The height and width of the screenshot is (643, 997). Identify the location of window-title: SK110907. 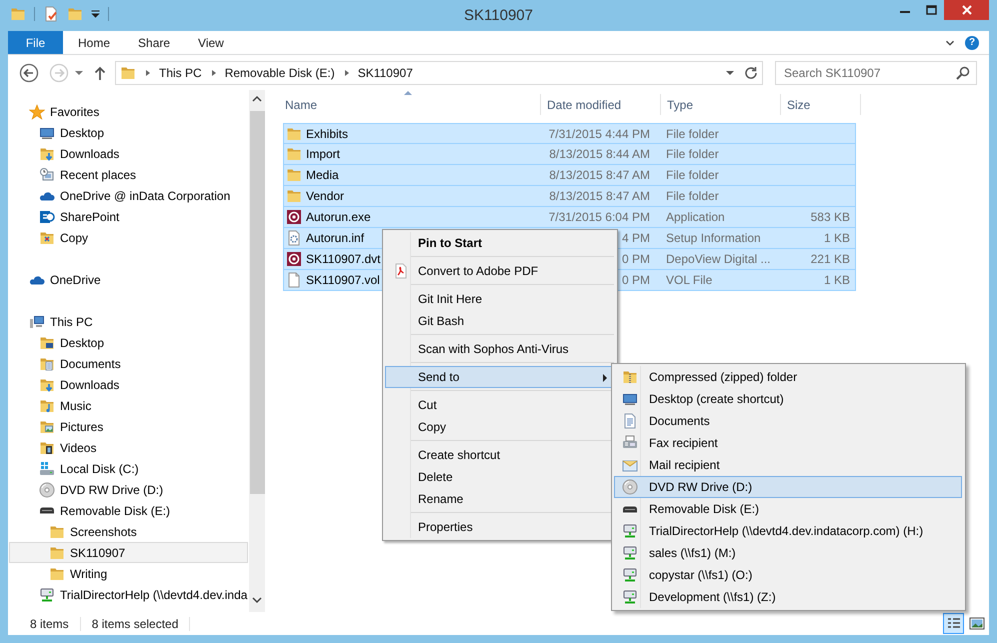
(498, 15).